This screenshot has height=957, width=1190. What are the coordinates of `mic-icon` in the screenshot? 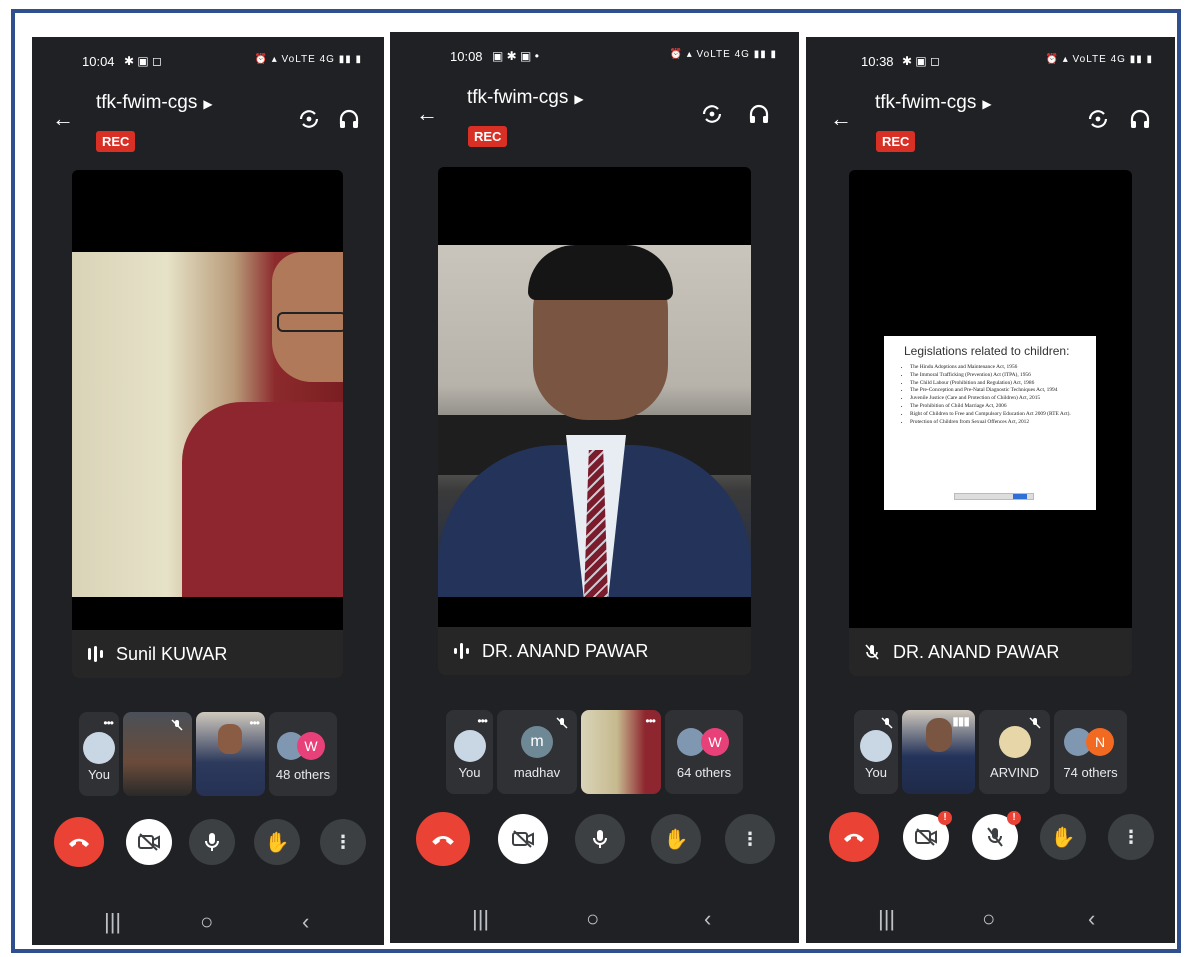 It's located at (212, 842).